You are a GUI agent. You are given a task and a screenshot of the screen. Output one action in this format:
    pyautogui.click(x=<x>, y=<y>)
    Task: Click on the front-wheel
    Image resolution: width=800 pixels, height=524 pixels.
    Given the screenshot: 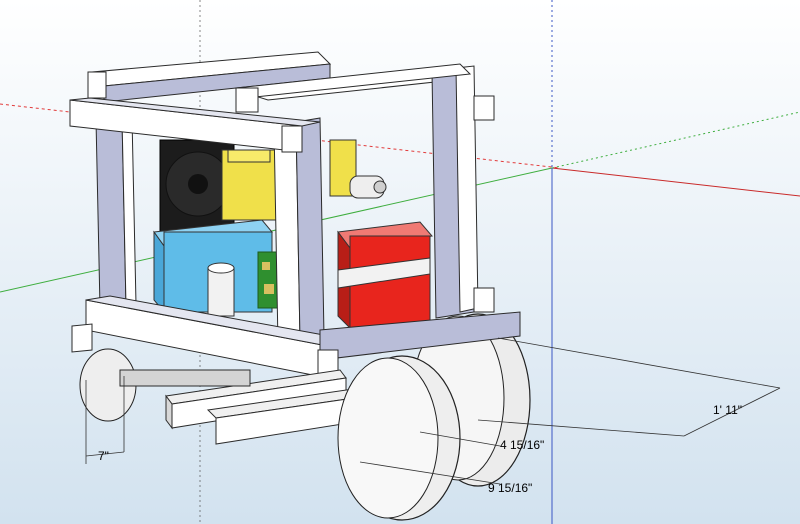 What is the action you would take?
    pyautogui.click(x=399, y=438)
    